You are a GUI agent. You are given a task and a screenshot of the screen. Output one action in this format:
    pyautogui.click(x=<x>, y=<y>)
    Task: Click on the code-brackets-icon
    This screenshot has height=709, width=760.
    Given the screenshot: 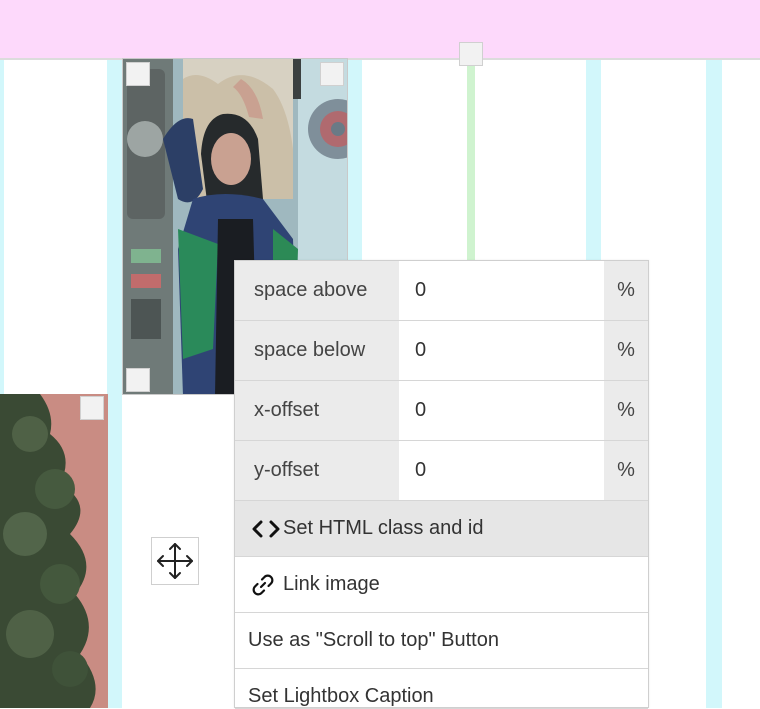 What is the action you would take?
    pyautogui.click(x=267, y=529)
    